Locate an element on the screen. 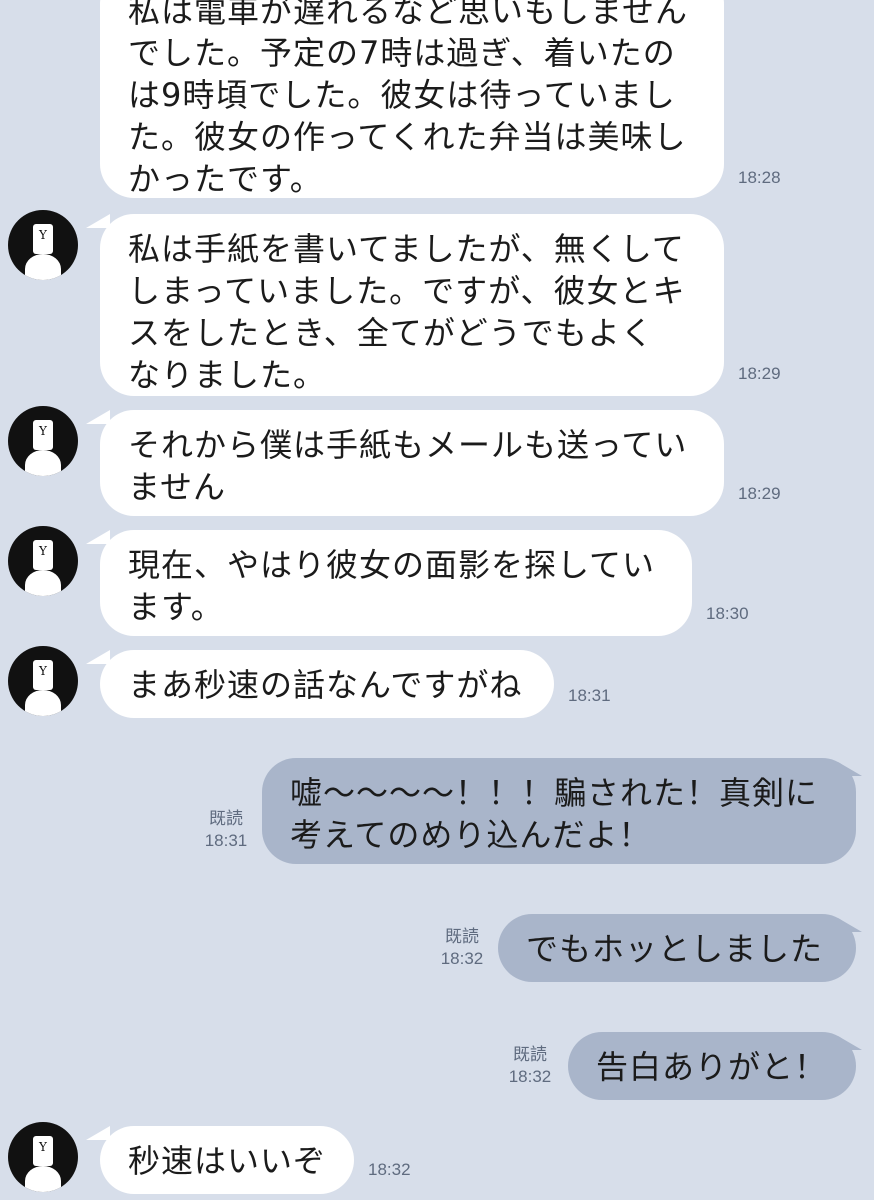  message-time: 18:28 is located at coordinates (759, 177).